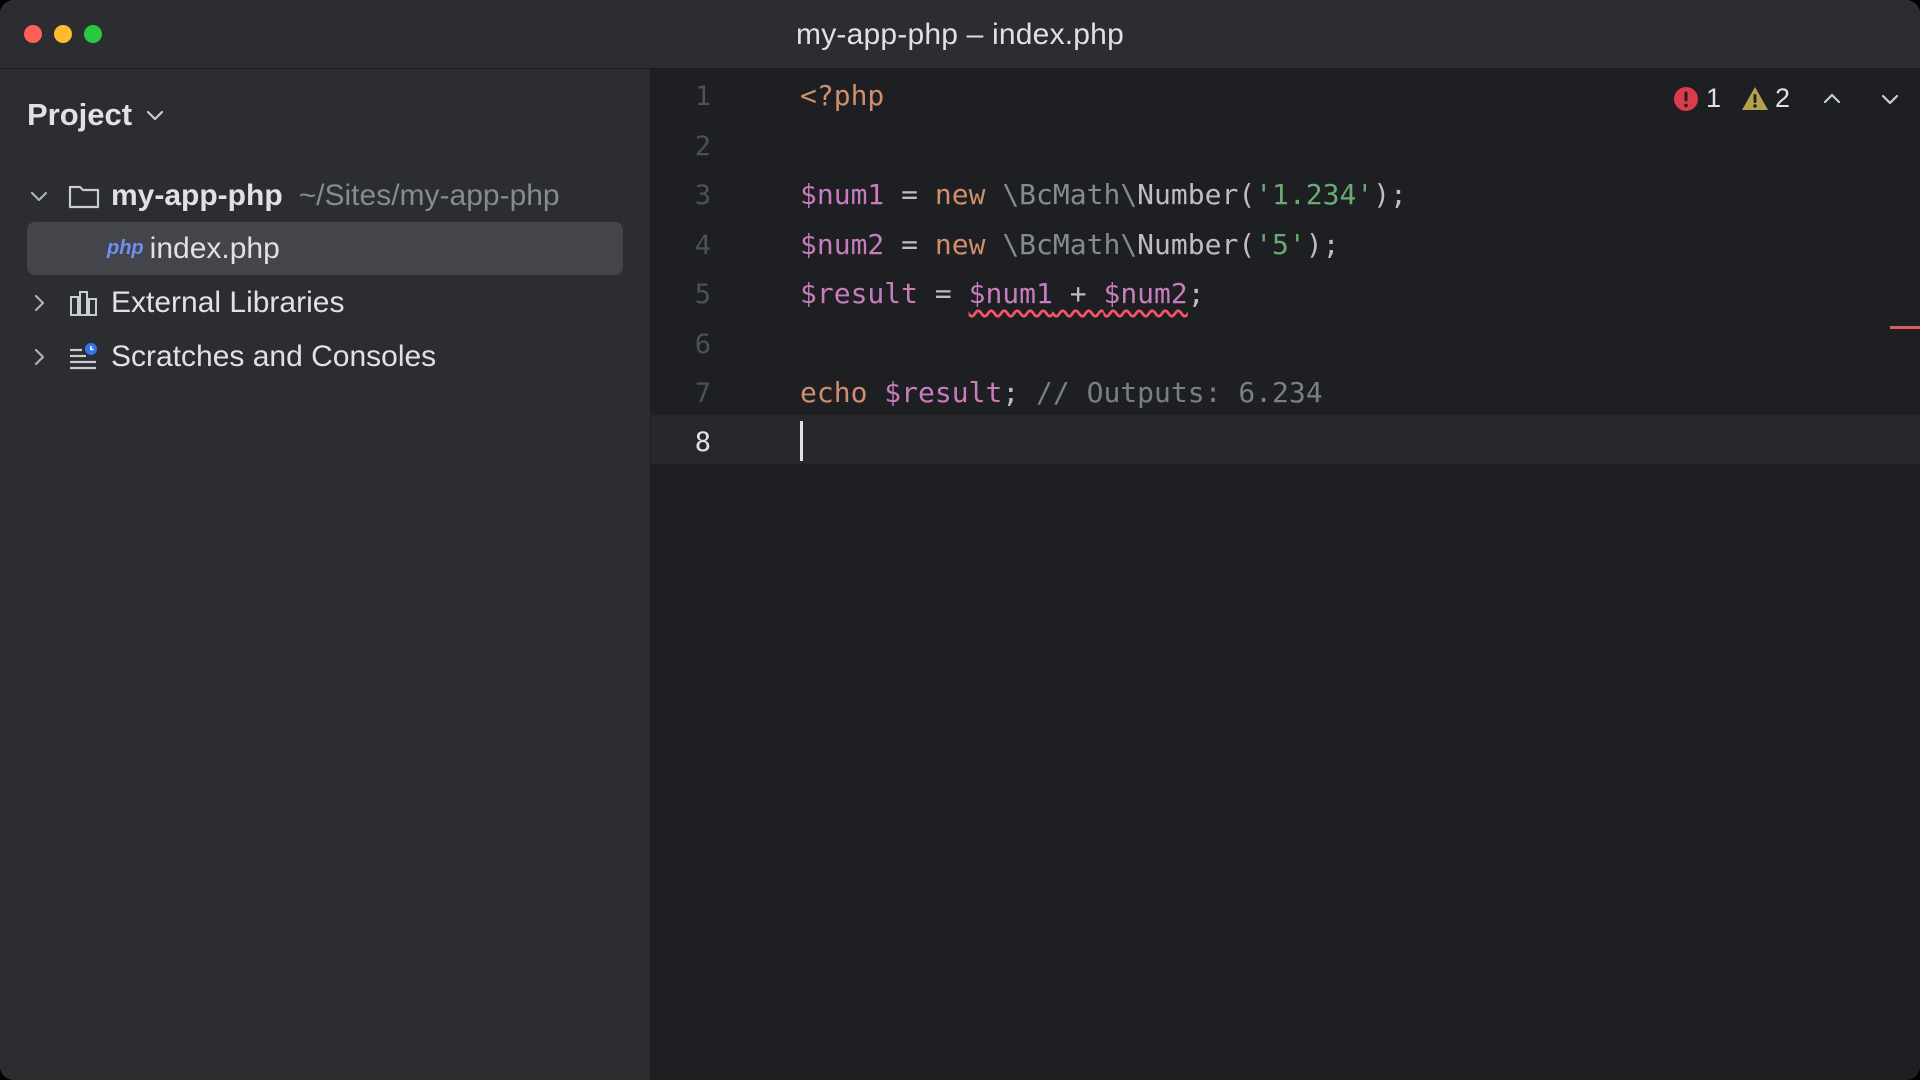  What do you see at coordinates (84, 196) in the screenshot?
I see `folder-icon` at bounding box center [84, 196].